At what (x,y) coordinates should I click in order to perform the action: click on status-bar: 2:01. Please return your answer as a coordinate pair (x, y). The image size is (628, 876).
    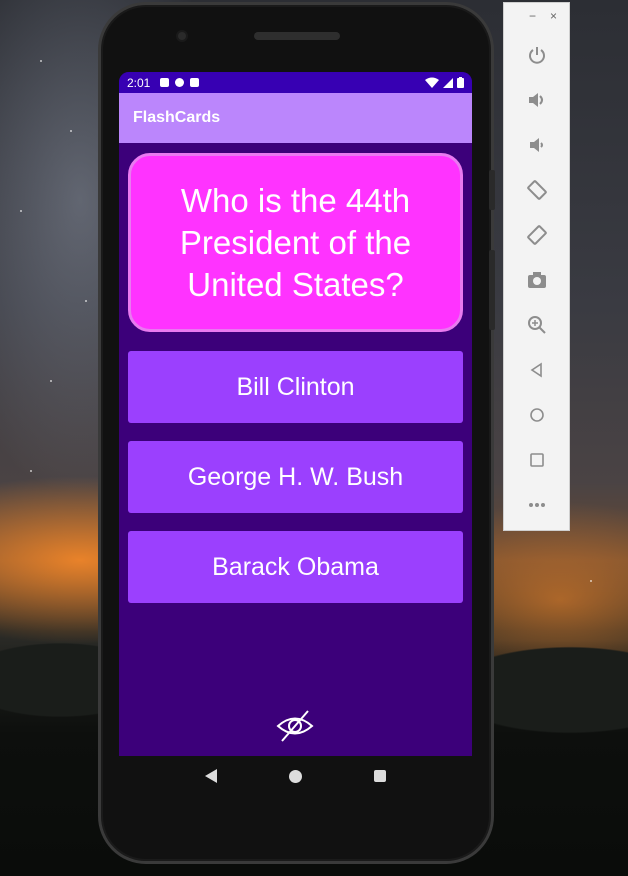
    Looking at the image, I should click on (295, 82).